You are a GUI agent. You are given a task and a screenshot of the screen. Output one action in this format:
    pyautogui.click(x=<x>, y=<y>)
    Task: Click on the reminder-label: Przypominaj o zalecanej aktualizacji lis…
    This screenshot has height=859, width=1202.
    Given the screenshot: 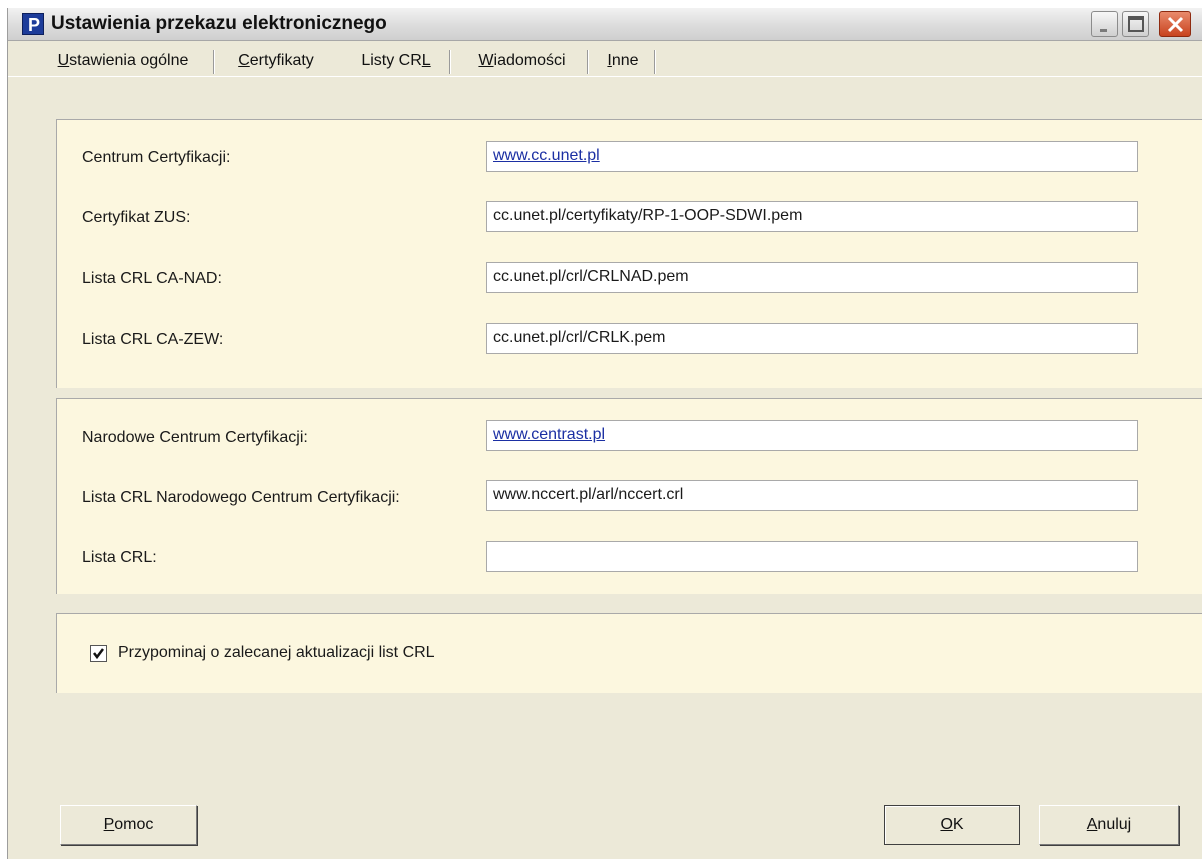 What is the action you would take?
    pyautogui.click(x=276, y=653)
    